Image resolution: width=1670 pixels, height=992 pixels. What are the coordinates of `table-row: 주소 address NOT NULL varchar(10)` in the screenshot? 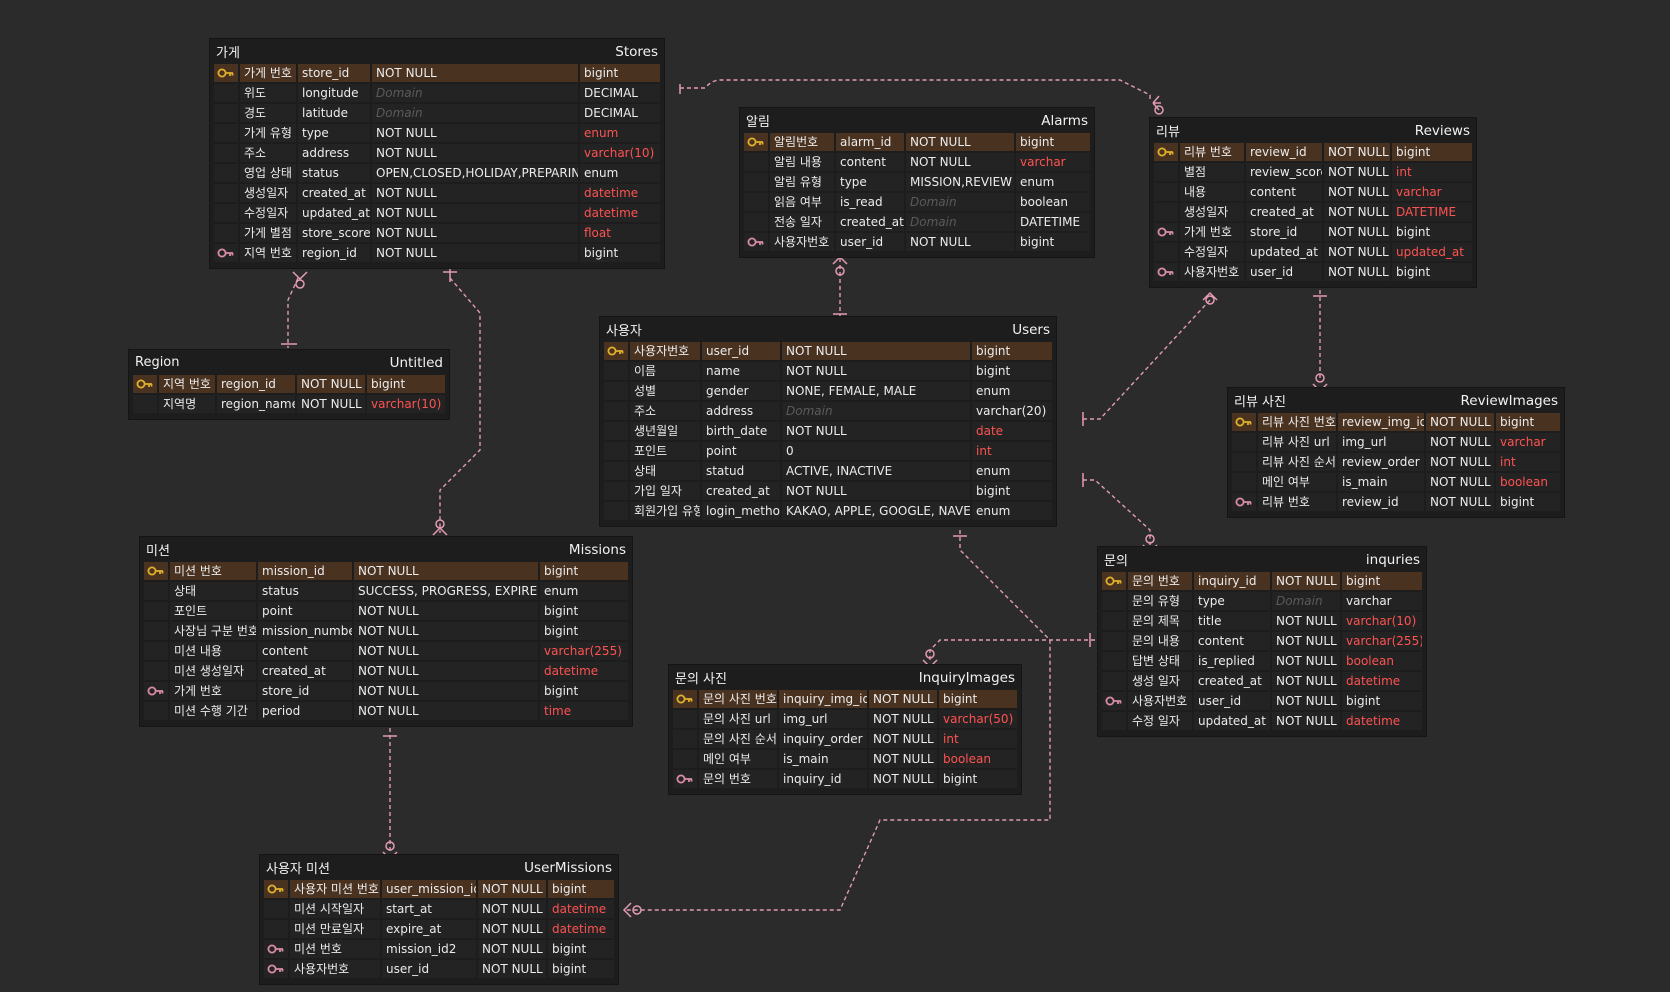 It's located at (437, 154).